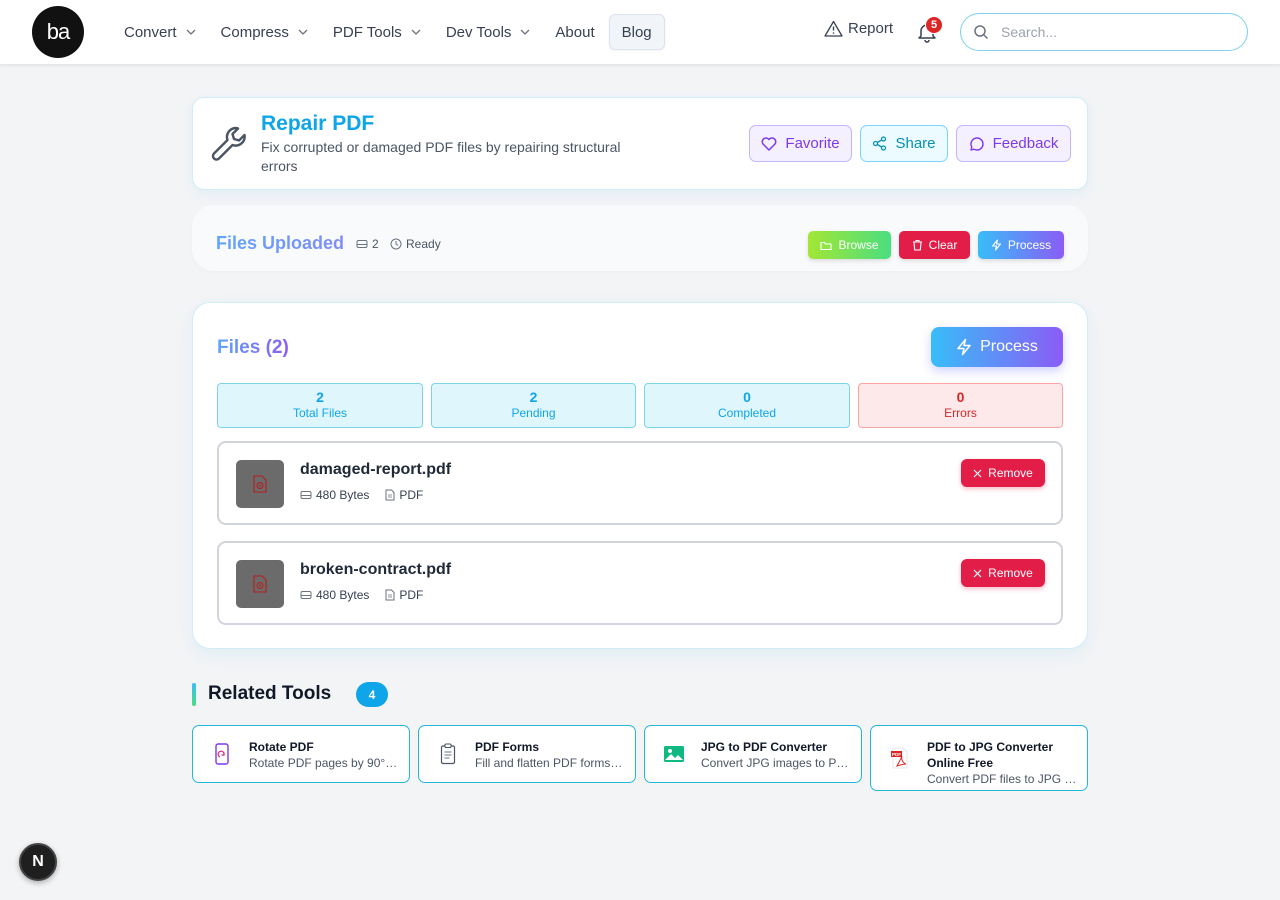 This screenshot has height=900, width=1280. I want to click on files-title: Files (2), so click(253, 347).